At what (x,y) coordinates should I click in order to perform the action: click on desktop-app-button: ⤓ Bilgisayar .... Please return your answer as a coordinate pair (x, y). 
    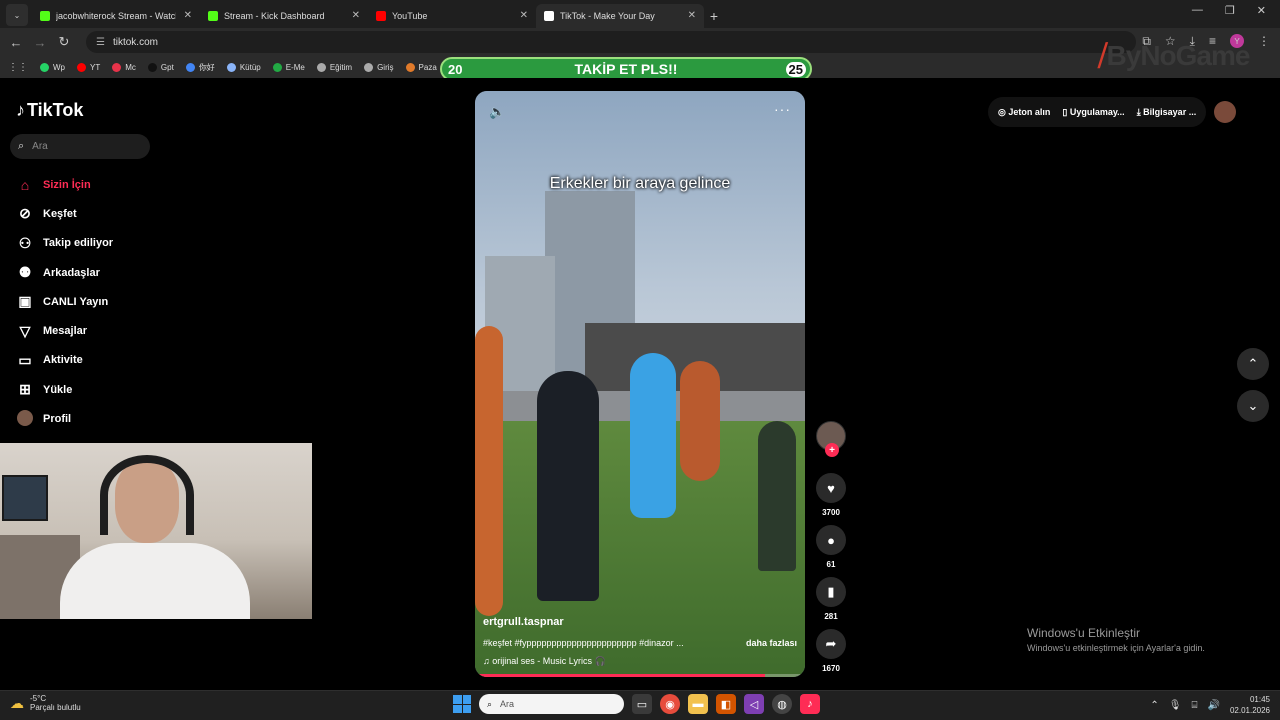
    Looking at the image, I should click on (1167, 112).